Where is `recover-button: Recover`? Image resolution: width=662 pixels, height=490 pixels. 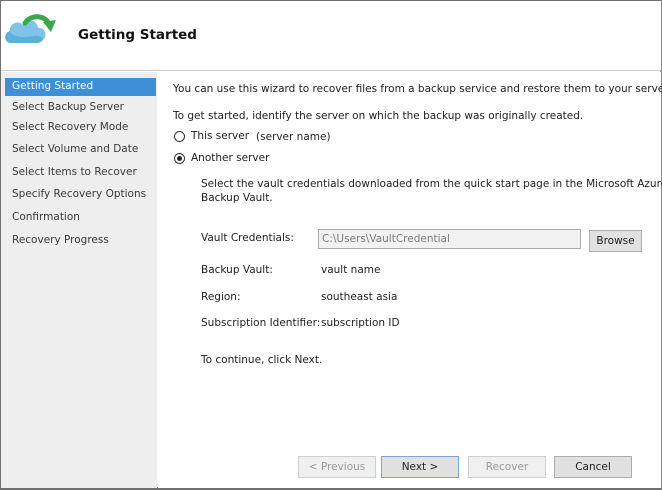
recover-button: Recover is located at coordinates (507, 467).